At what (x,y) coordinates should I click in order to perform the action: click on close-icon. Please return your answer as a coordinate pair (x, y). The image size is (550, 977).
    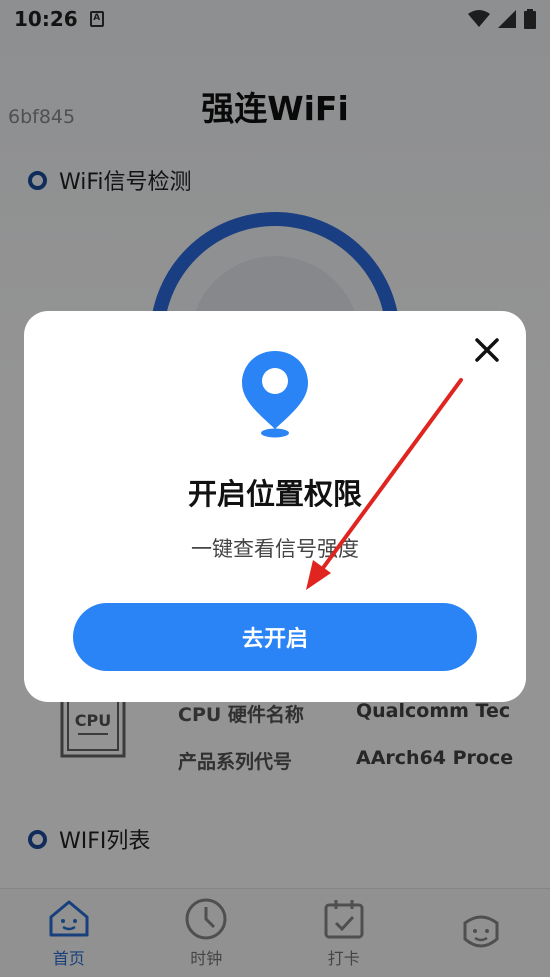
    Looking at the image, I should click on (487, 350).